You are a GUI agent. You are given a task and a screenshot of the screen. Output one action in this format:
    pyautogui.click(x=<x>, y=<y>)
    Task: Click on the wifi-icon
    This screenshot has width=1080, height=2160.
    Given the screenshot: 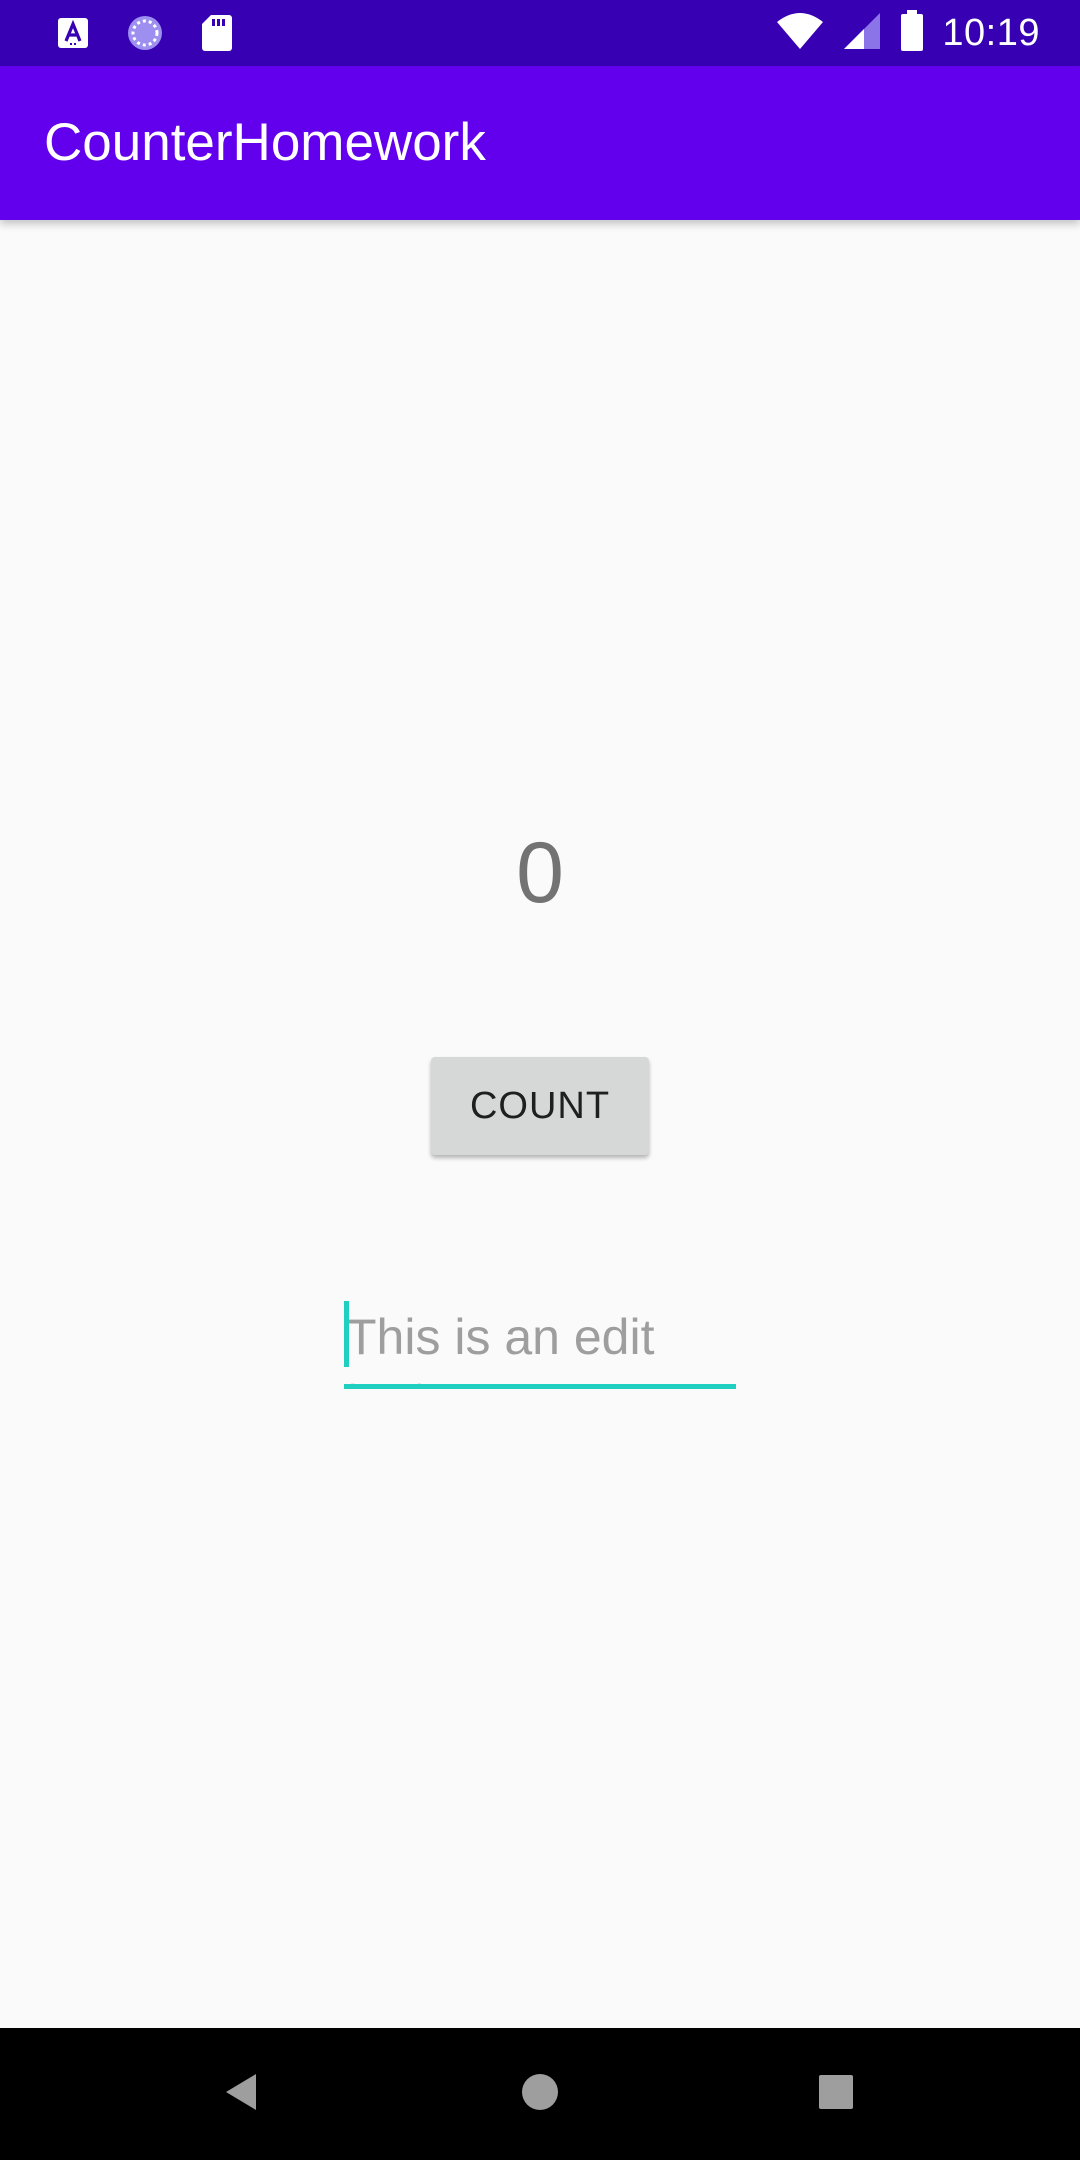 What is the action you would take?
    pyautogui.click(x=800, y=33)
    